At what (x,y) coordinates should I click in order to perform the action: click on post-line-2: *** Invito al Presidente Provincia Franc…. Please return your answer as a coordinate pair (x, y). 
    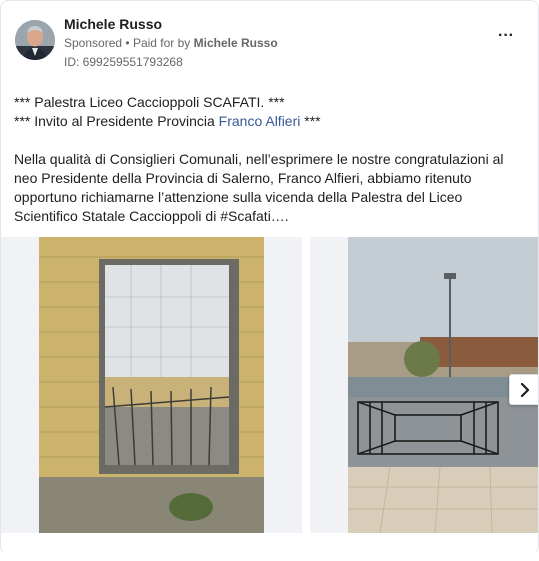
    Looking at the image, I should click on (269, 121).